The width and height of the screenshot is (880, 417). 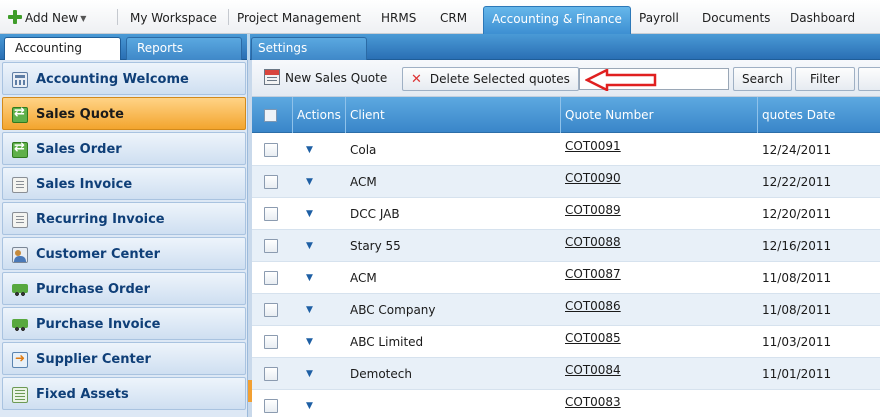 I want to click on sidebar-item-fixed-assets: Fixed Assets, so click(x=124, y=393).